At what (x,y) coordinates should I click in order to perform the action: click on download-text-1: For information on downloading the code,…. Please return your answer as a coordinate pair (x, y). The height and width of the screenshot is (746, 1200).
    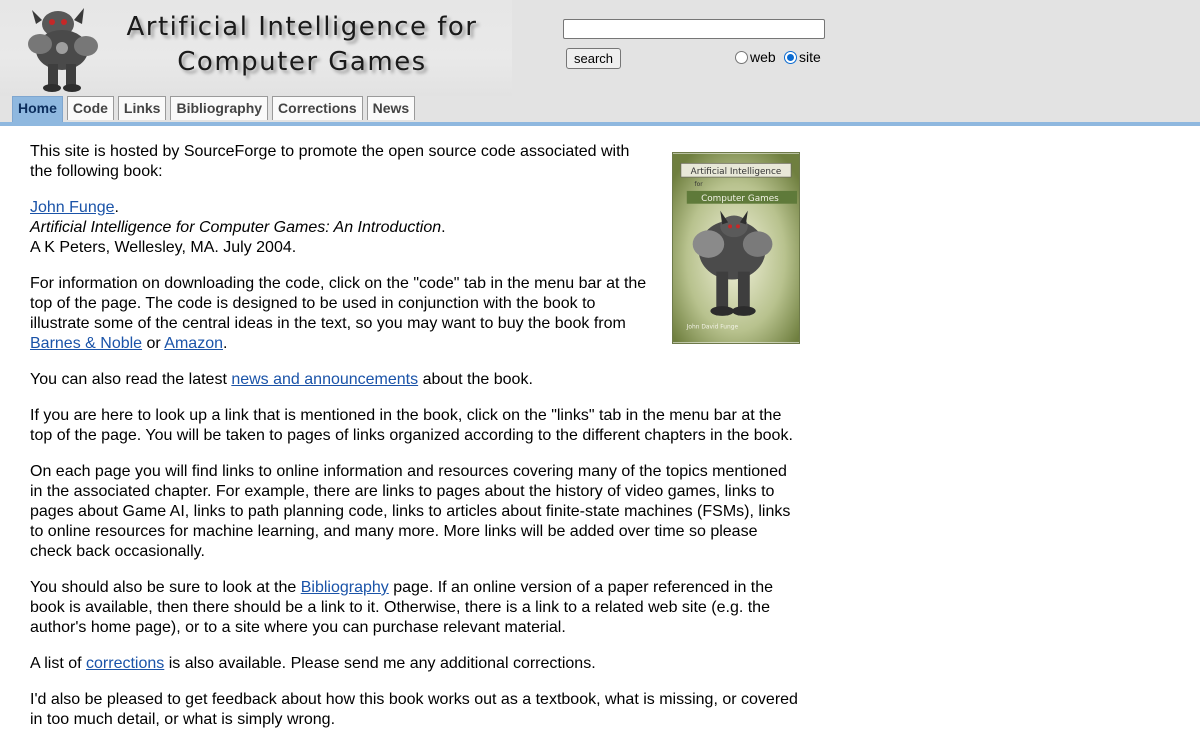
    Looking at the image, I should click on (338, 303).